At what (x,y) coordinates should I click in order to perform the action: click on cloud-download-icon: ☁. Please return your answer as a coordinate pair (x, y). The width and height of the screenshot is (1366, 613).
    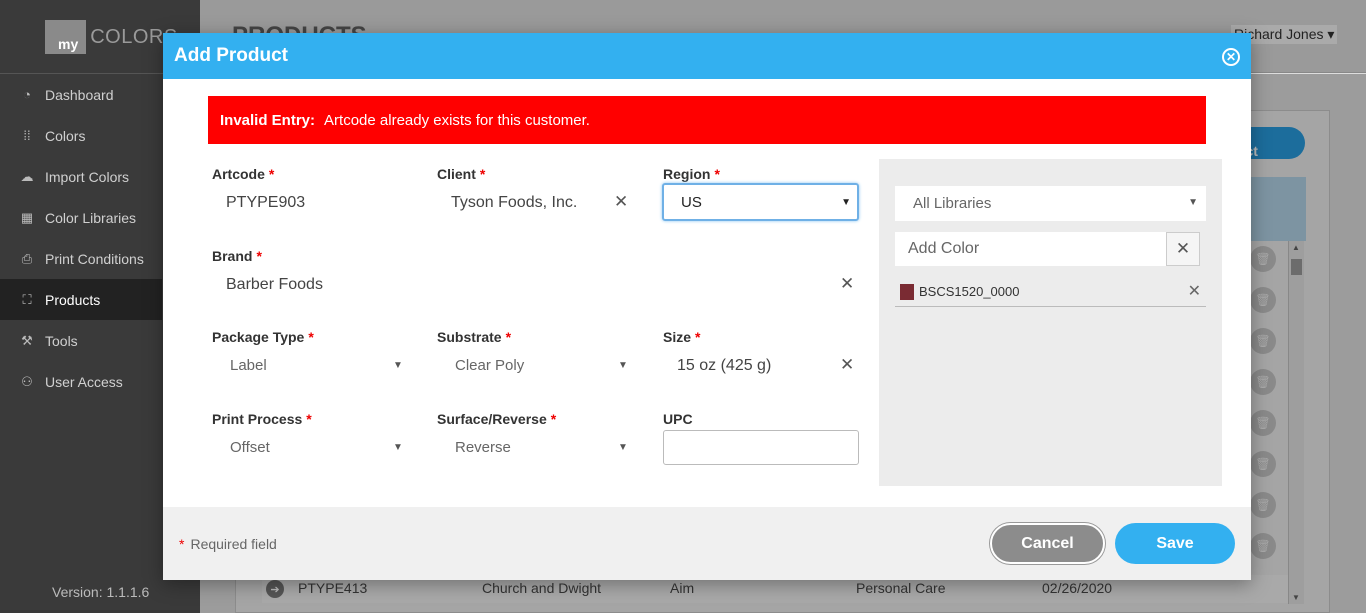
    Looking at the image, I should click on (27, 176).